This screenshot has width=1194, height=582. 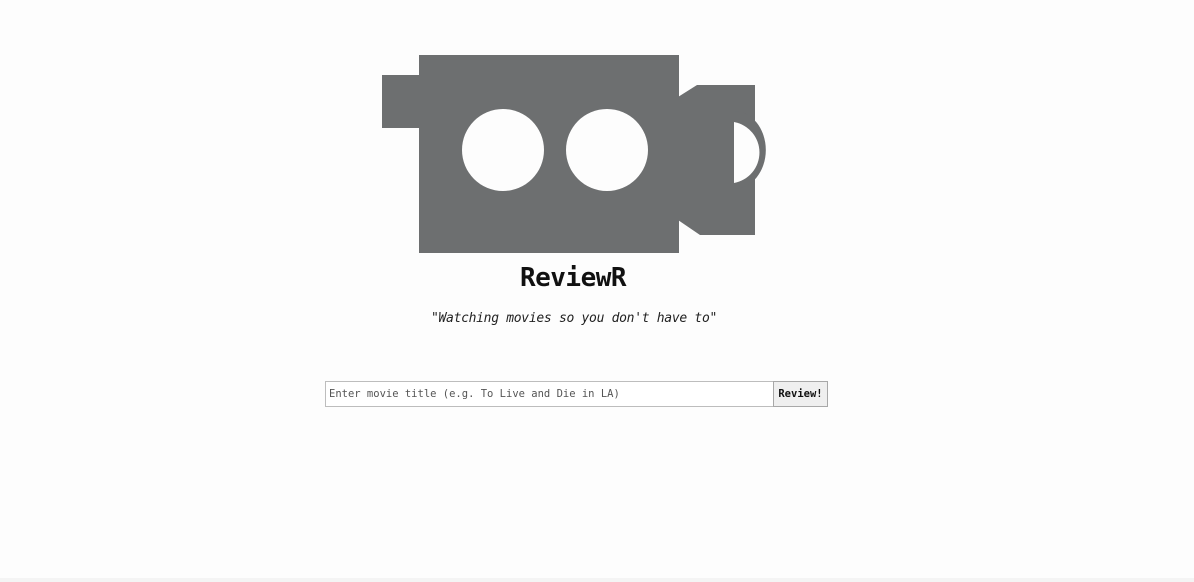 What do you see at coordinates (573, 318) in the screenshot?
I see `tagline: "Watching movies so you don't have to"` at bounding box center [573, 318].